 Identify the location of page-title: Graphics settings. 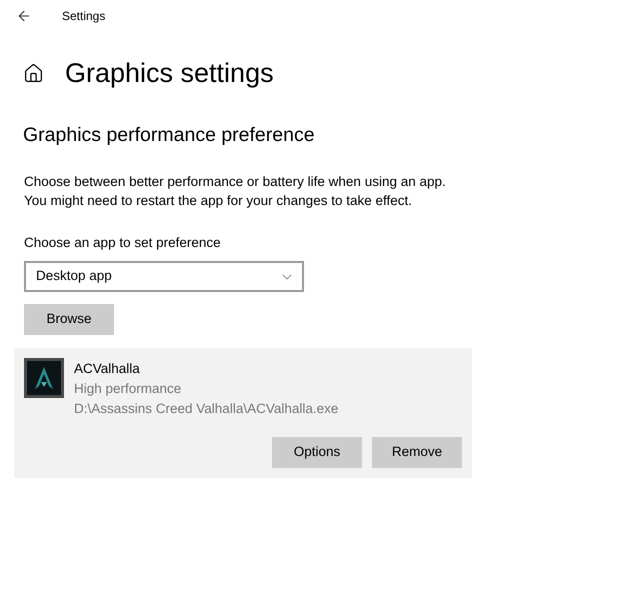
(169, 73).